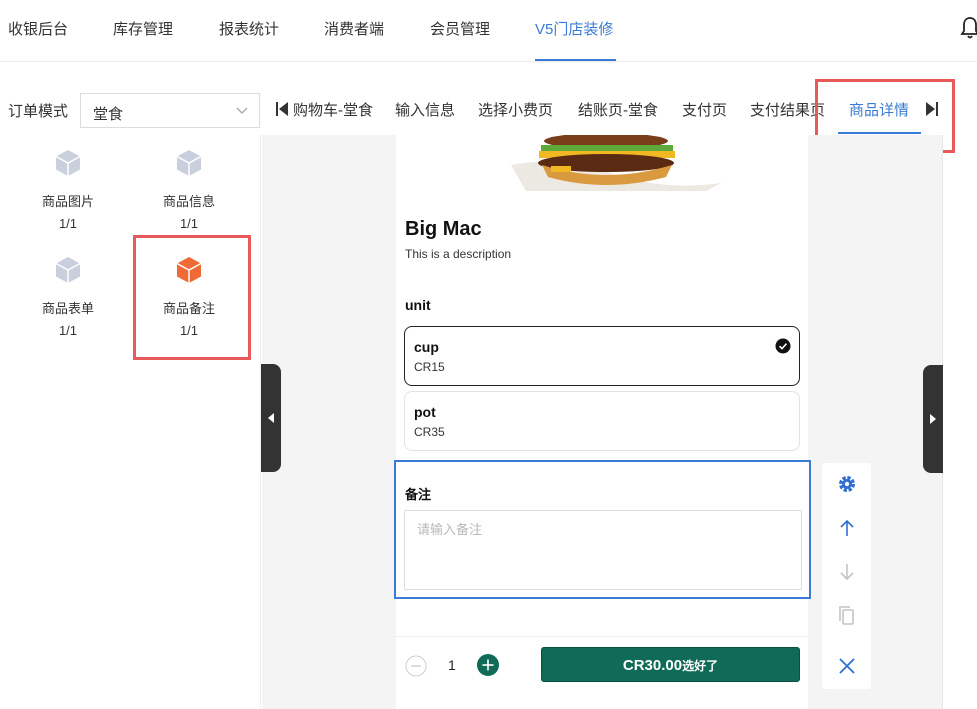 This screenshot has width=977, height=709. Describe the element at coordinates (333, 109) in the screenshot. I see `tab-cart-dinein: 购物车-堂食` at that location.